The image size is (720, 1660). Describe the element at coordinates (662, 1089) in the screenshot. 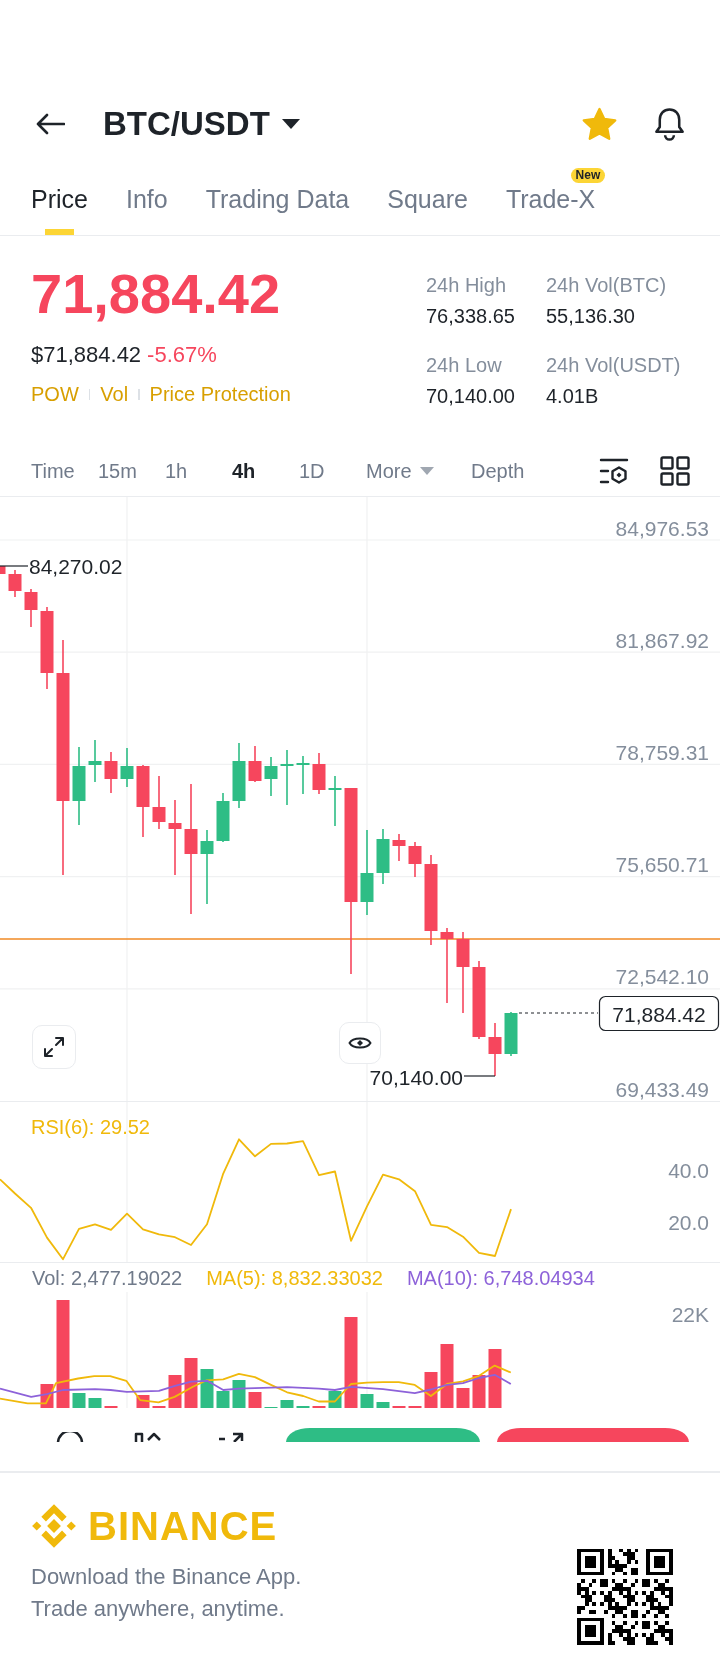

I see `axis-label: 69,433.49` at that location.